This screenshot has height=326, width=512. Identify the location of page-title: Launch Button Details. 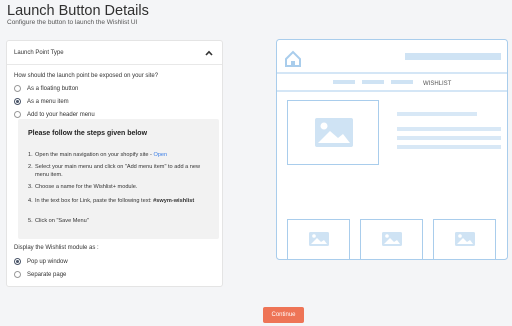
(78, 11).